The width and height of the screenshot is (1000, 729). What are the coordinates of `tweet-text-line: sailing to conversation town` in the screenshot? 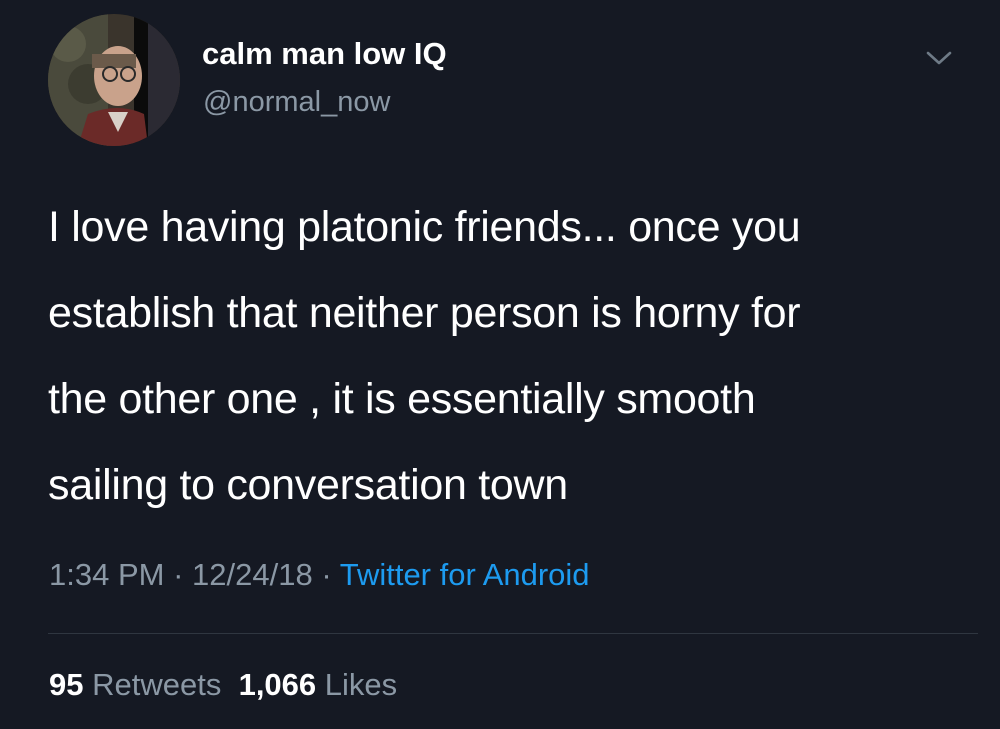 It's located at (308, 485).